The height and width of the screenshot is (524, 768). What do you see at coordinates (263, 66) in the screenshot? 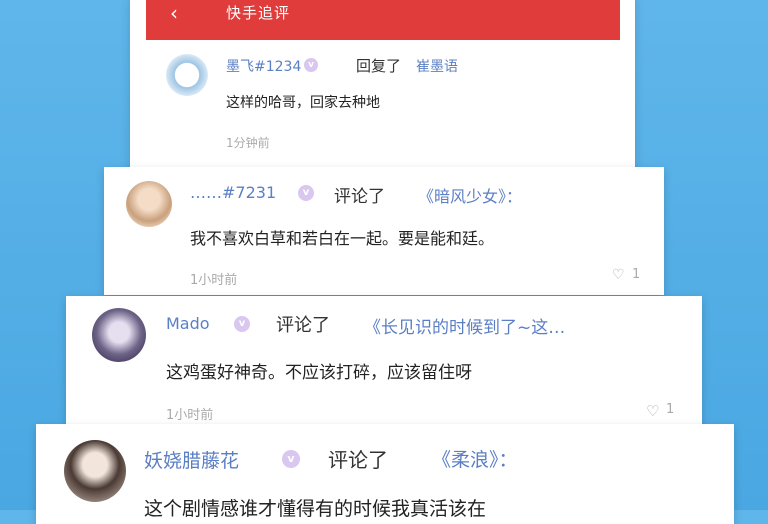
I see `comment-user: 墨飞#1234` at bounding box center [263, 66].